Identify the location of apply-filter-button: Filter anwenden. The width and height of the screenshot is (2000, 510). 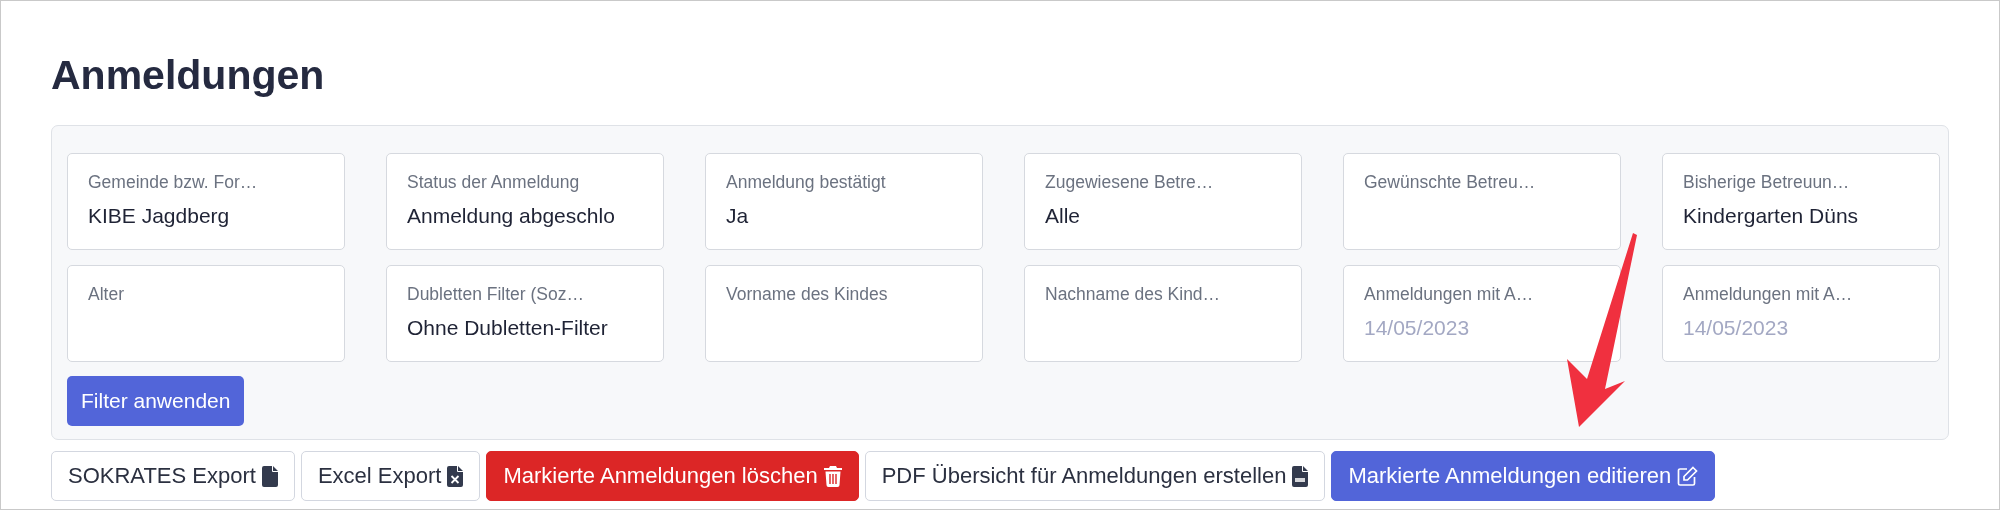
(156, 401).